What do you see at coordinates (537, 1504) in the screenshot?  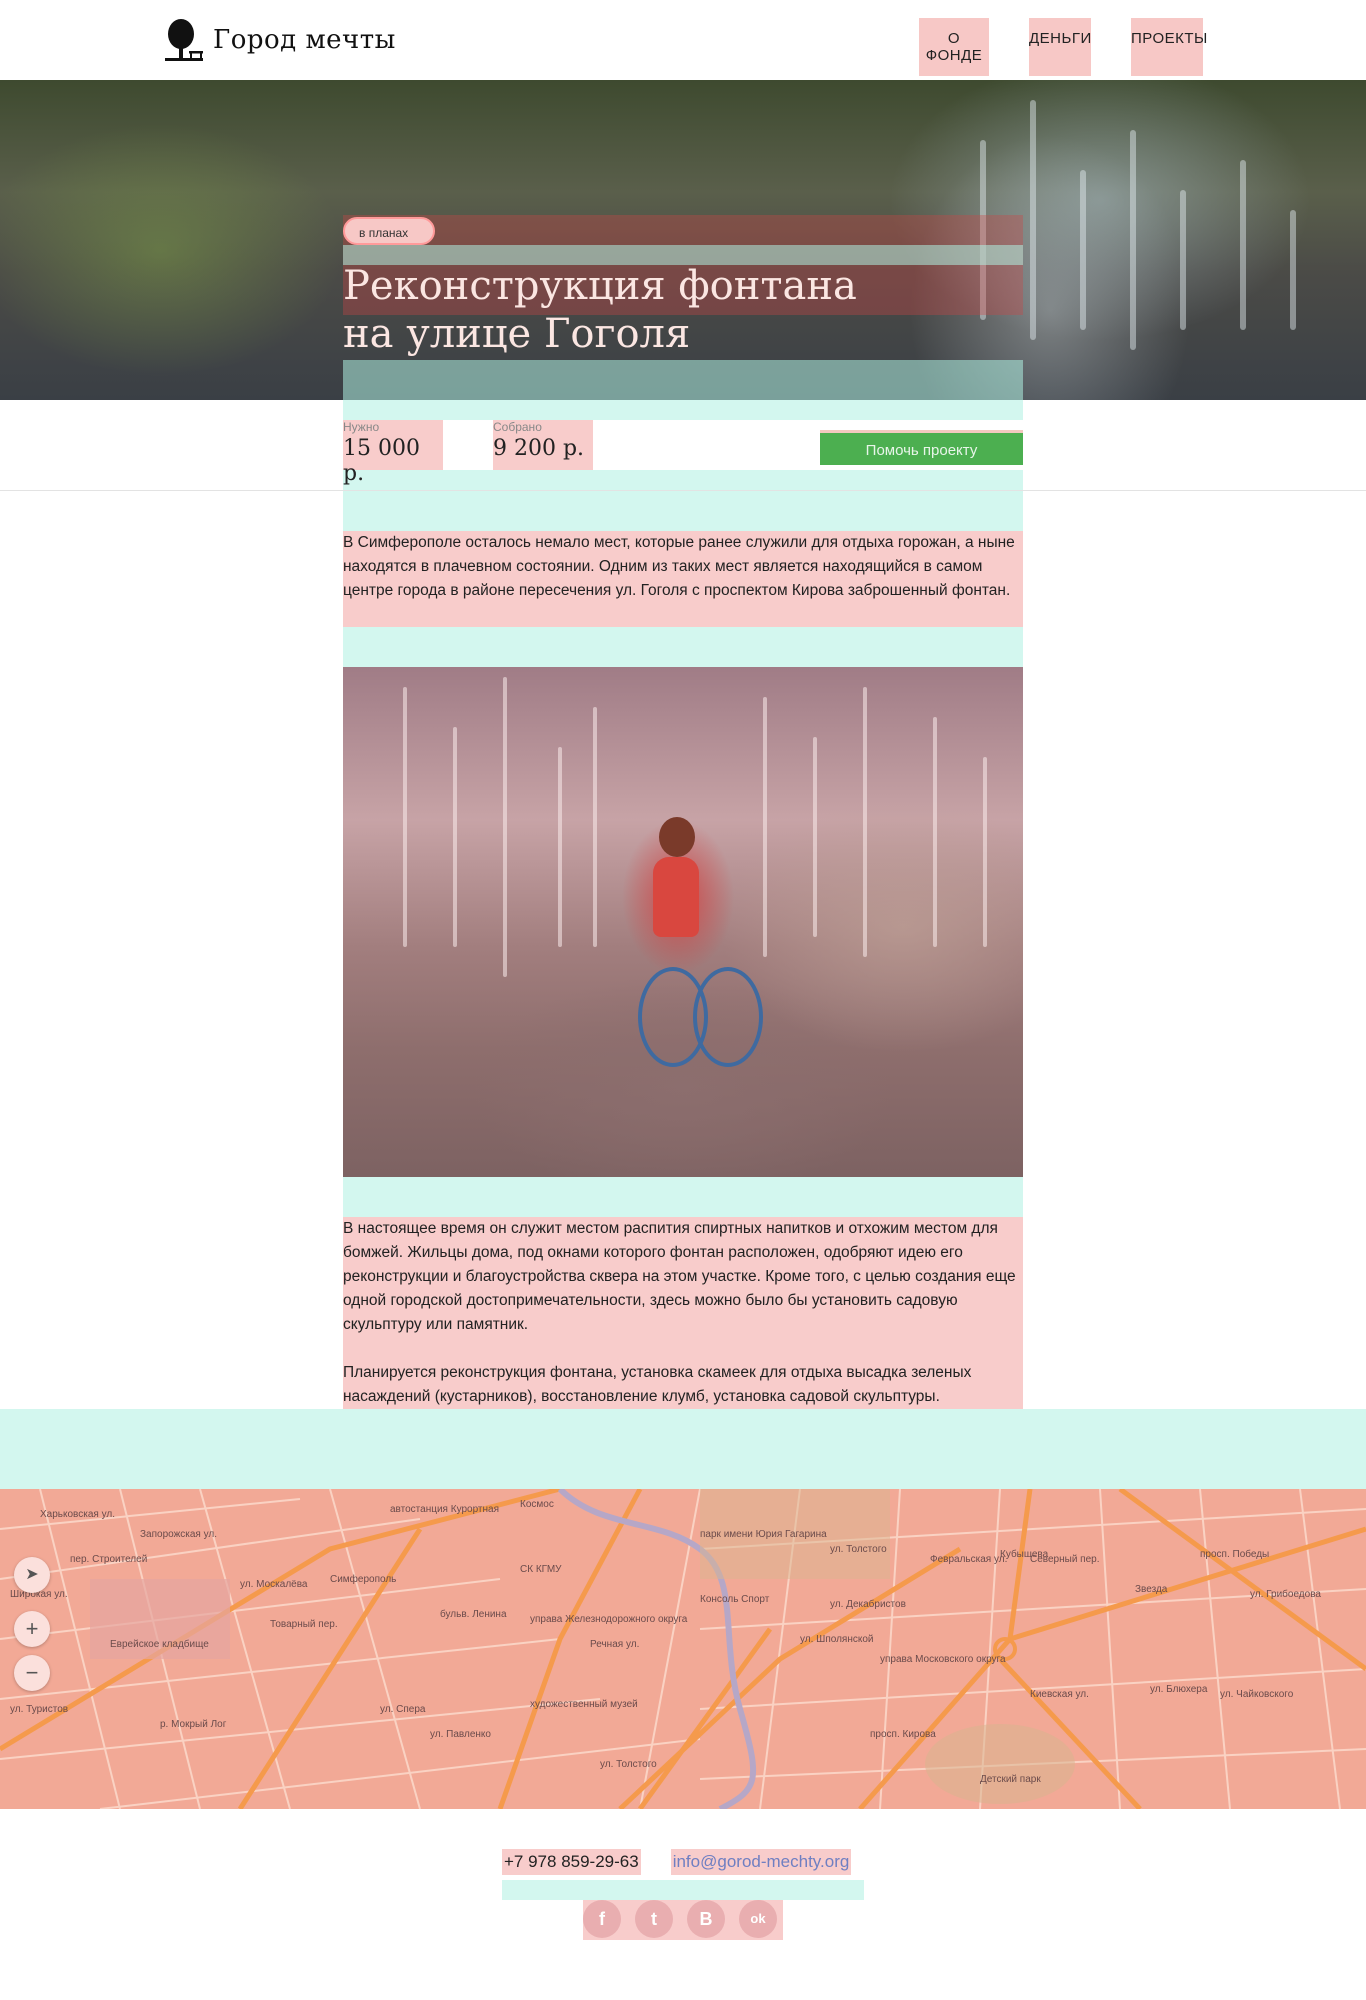 I see `map-label: Космос` at bounding box center [537, 1504].